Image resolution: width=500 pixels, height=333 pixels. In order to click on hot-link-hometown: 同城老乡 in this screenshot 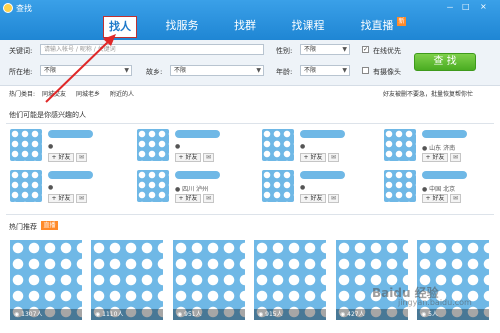, I will do `click(88, 93)`.